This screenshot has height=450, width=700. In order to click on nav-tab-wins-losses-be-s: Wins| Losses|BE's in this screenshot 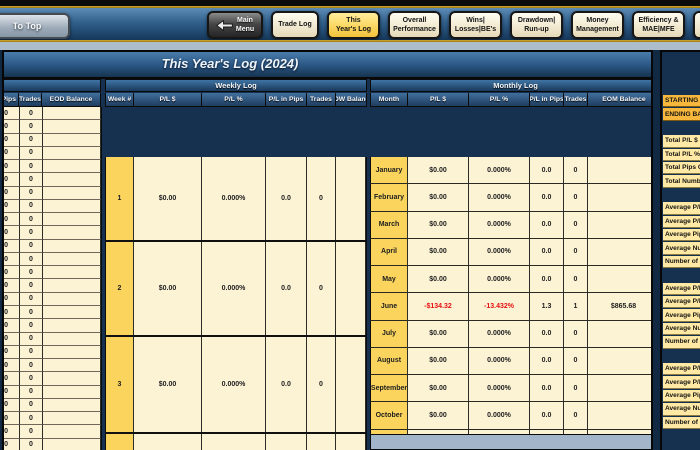, I will do `click(475, 25)`.